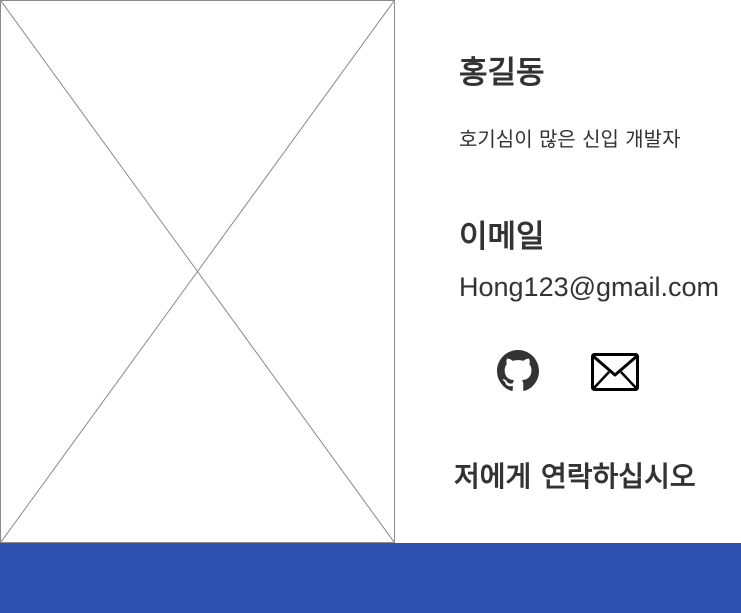 This screenshot has height=613, width=741. What do you see at coordinates (502, 237) in the screenshot?
I see `email-heading: 이메일` at bounding box center [502, 237].